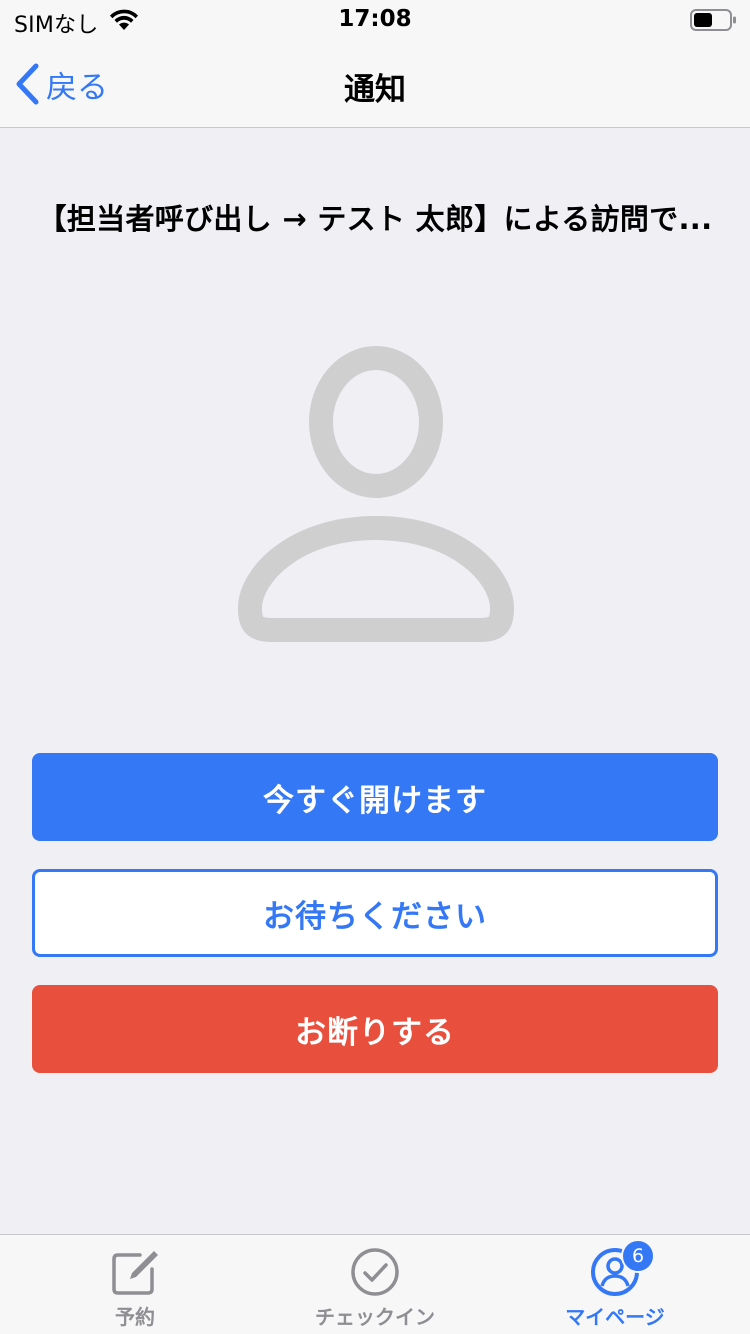 The height and width of the screenshot is (1334, 750). What do you see at coordinates (375, 1029) in the screenshot?
I see `decline-button: お断りする` at bounding box center [375, 1029].